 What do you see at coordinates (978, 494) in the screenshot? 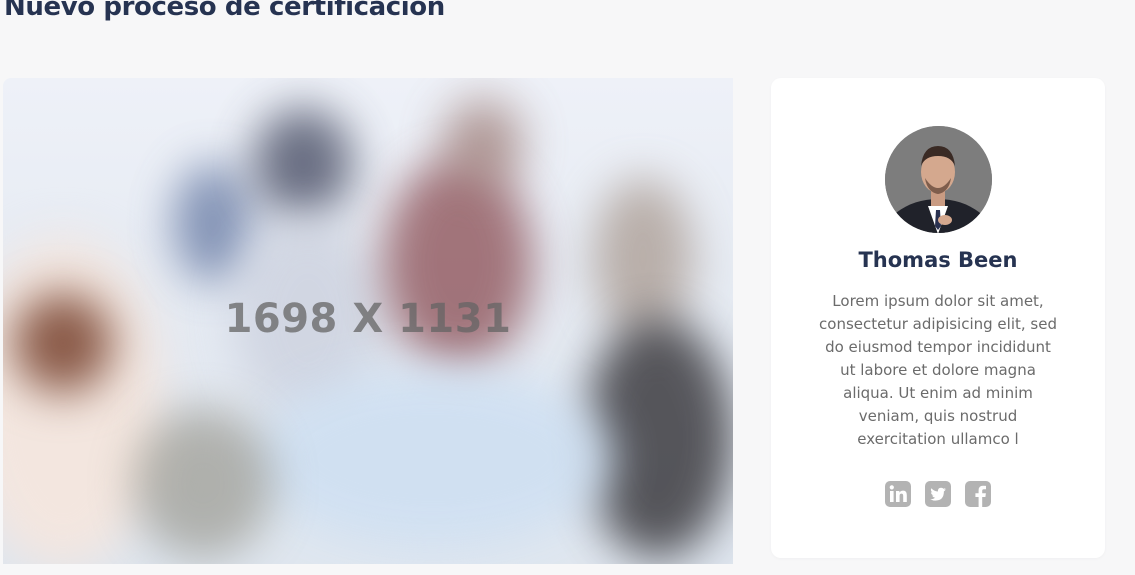
I see `facebook-icon` at bounding box center [978, 494].